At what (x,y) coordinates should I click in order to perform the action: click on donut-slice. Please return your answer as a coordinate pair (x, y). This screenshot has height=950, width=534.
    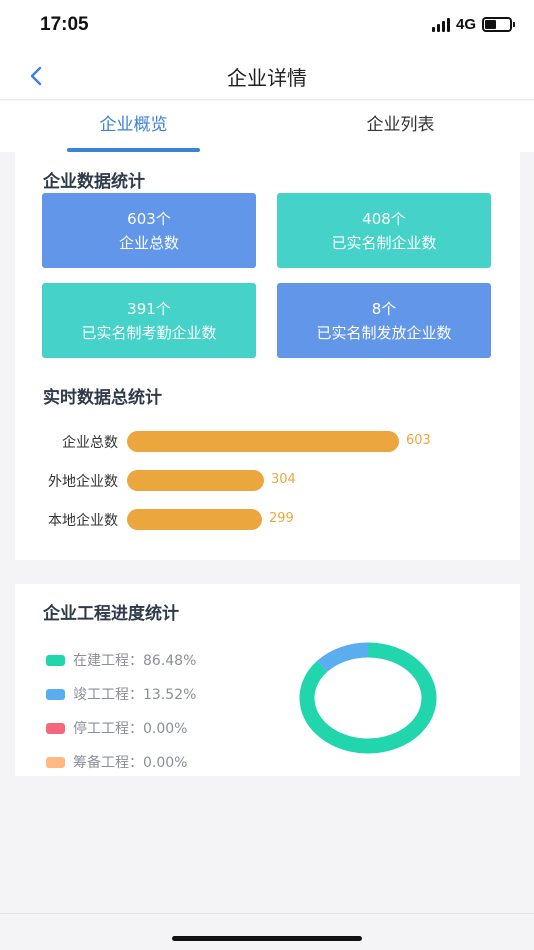
    Looking at the image, I should click on (343, 657).